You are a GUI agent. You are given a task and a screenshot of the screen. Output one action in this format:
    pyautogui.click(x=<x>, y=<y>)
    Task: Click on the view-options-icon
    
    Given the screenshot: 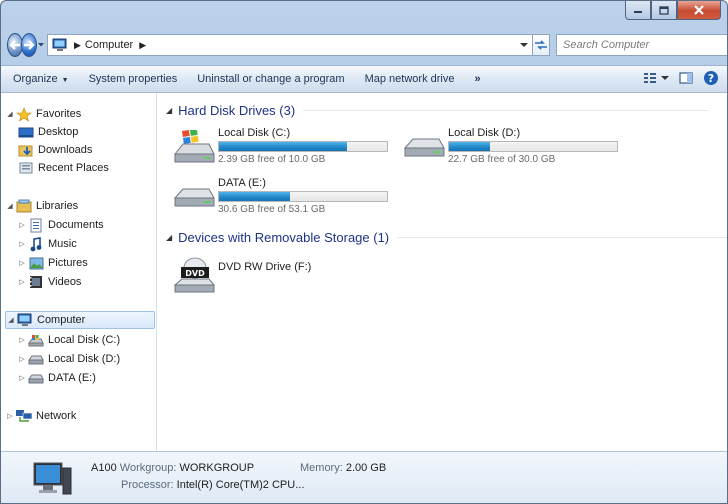 What is the action you would take?
    pyautogui.click(x=650, y=78)
    